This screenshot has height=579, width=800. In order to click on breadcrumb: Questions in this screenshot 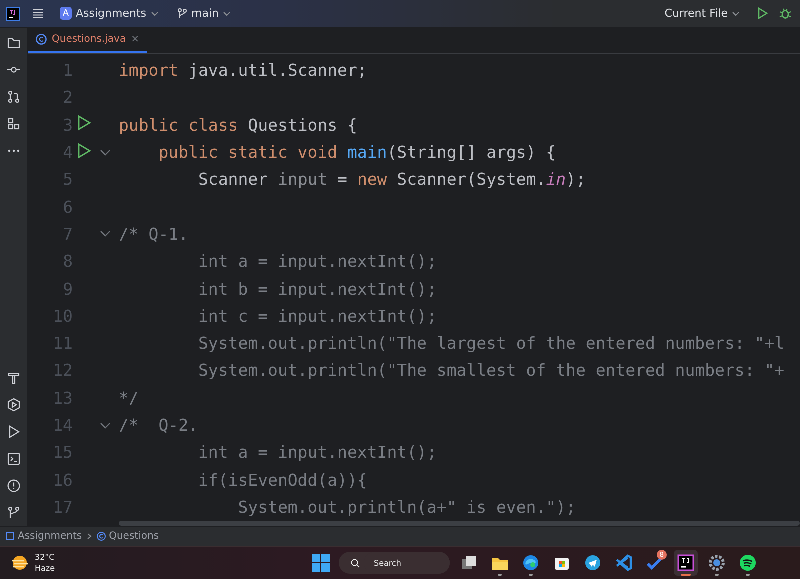, I will do `click(128, 536)`.